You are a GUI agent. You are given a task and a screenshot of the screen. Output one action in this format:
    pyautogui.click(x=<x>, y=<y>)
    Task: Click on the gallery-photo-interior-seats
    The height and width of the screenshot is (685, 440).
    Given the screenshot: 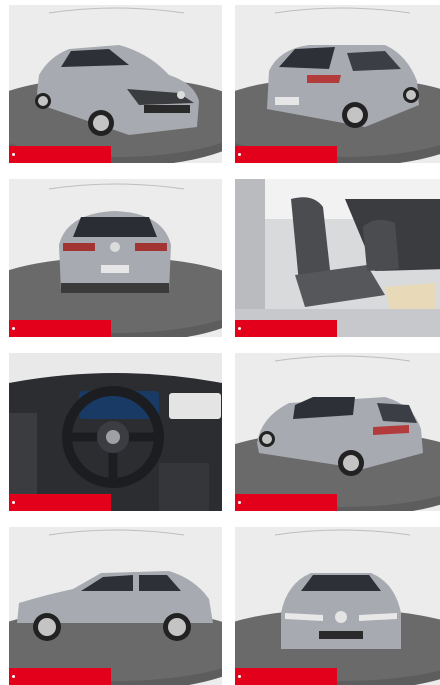 What is the action you would take?
    pyautogui.click(x=337, y=258)
    